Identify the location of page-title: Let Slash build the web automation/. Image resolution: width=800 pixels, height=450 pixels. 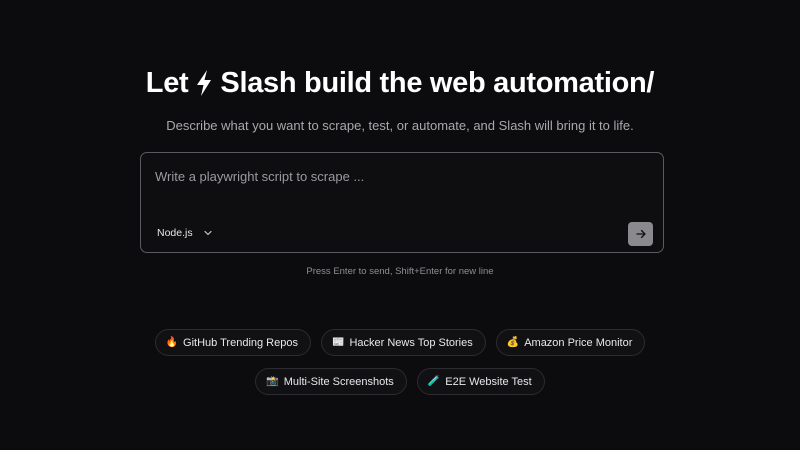
(400, 83).